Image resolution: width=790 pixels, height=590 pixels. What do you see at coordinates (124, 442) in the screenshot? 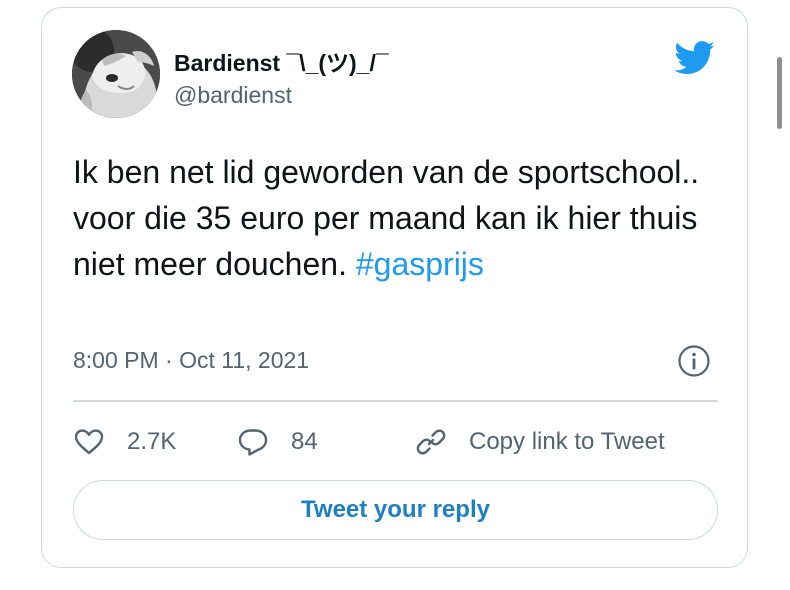
I see `like-button: 2.7K` at bounding box center [124, 442].